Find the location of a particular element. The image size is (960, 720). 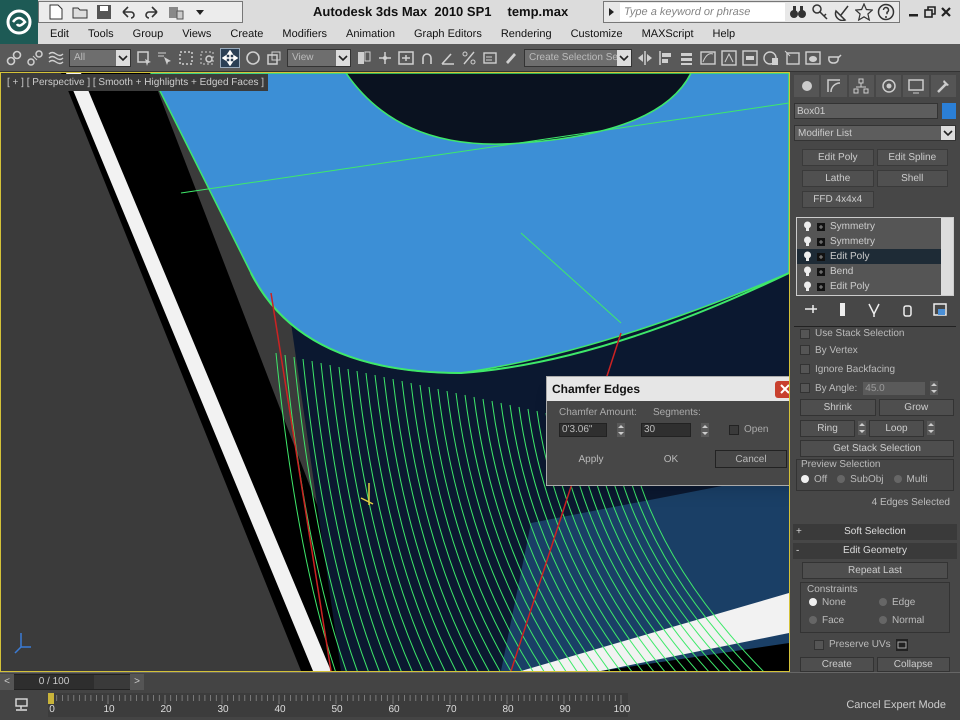

rollout-header: + Soft Selection is located at coordinates (875, 532).